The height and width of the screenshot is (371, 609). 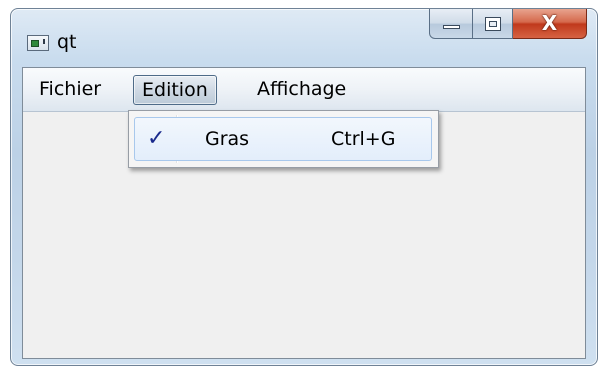 What do you see at coordinates (451, 24) in the screenshot?
I see `minimize-button` at bounding box center [451, 24].